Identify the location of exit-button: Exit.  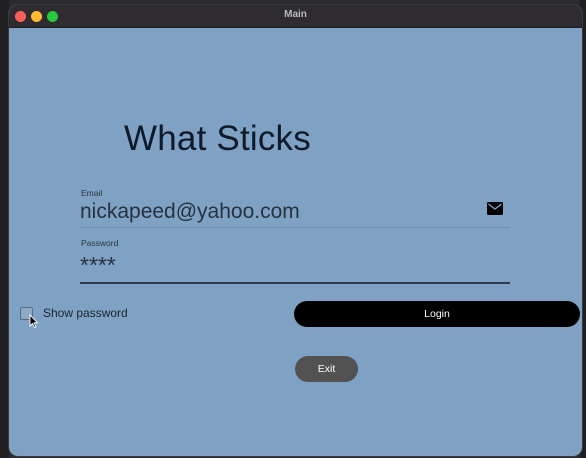
(326, 369).